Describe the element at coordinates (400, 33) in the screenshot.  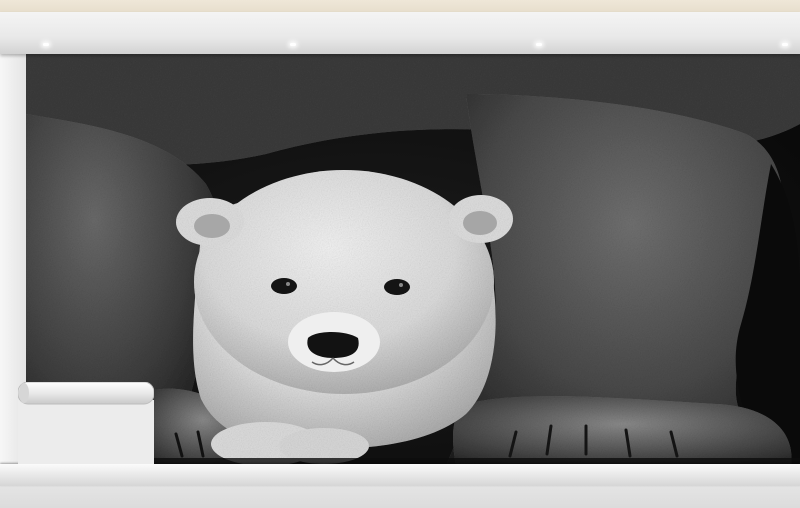
I see `ceiling-trim` at that location.